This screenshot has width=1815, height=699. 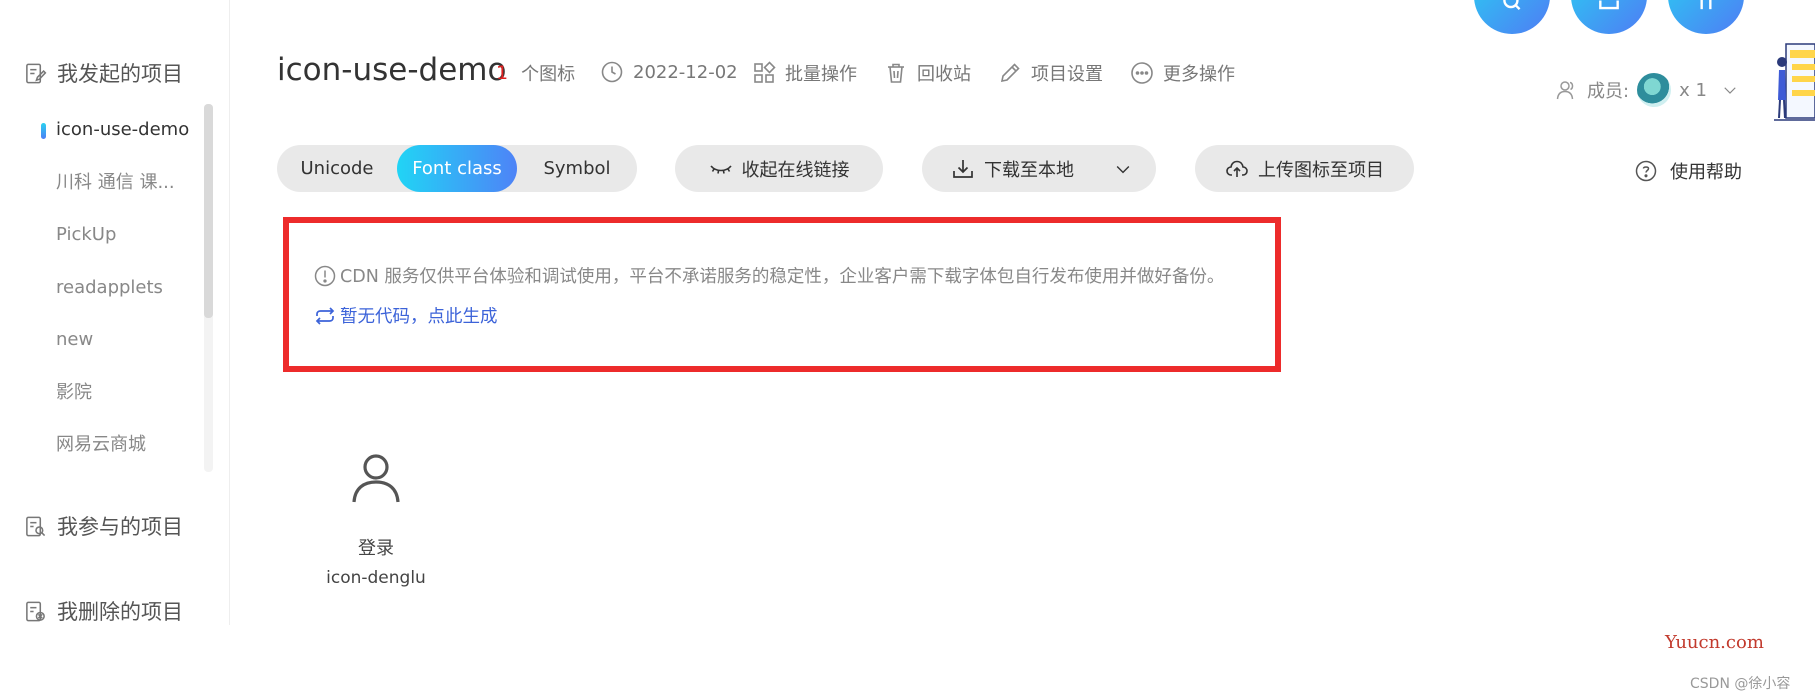 I want to click on download-icon, so click(x=963, y=168).